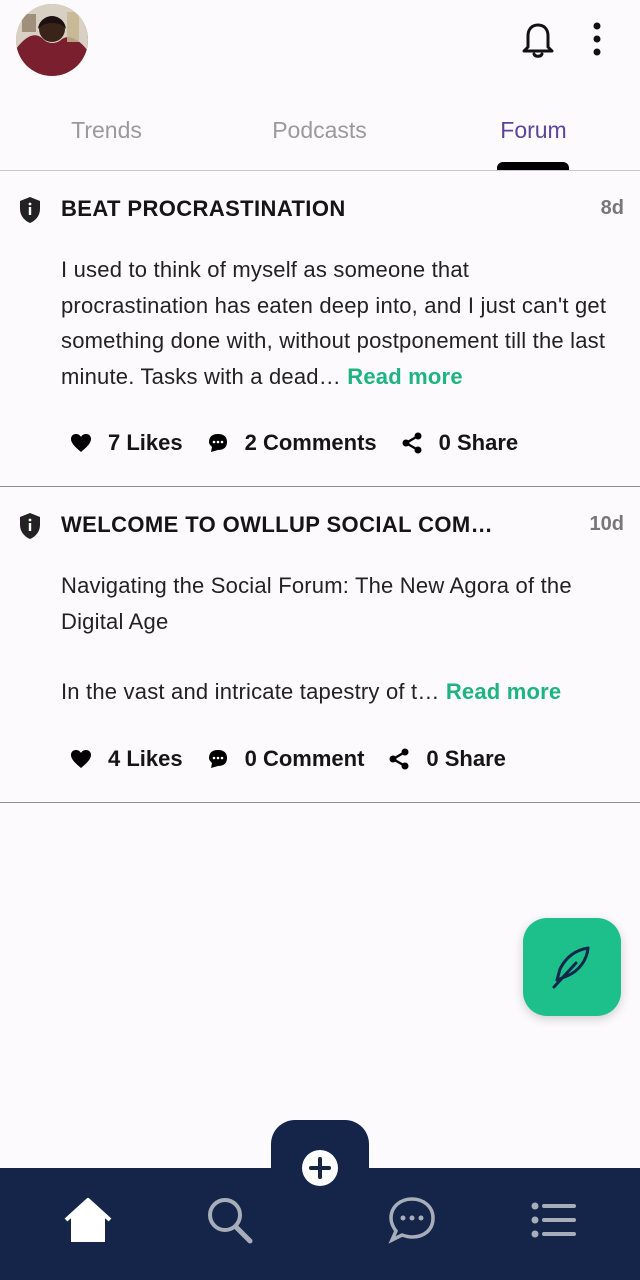 This screenshot has height=1280, width=640. What do you see at coordinates (597, 39) in the screenshot?
I see `more-vertical-icon` at bounding box center [597, 39].